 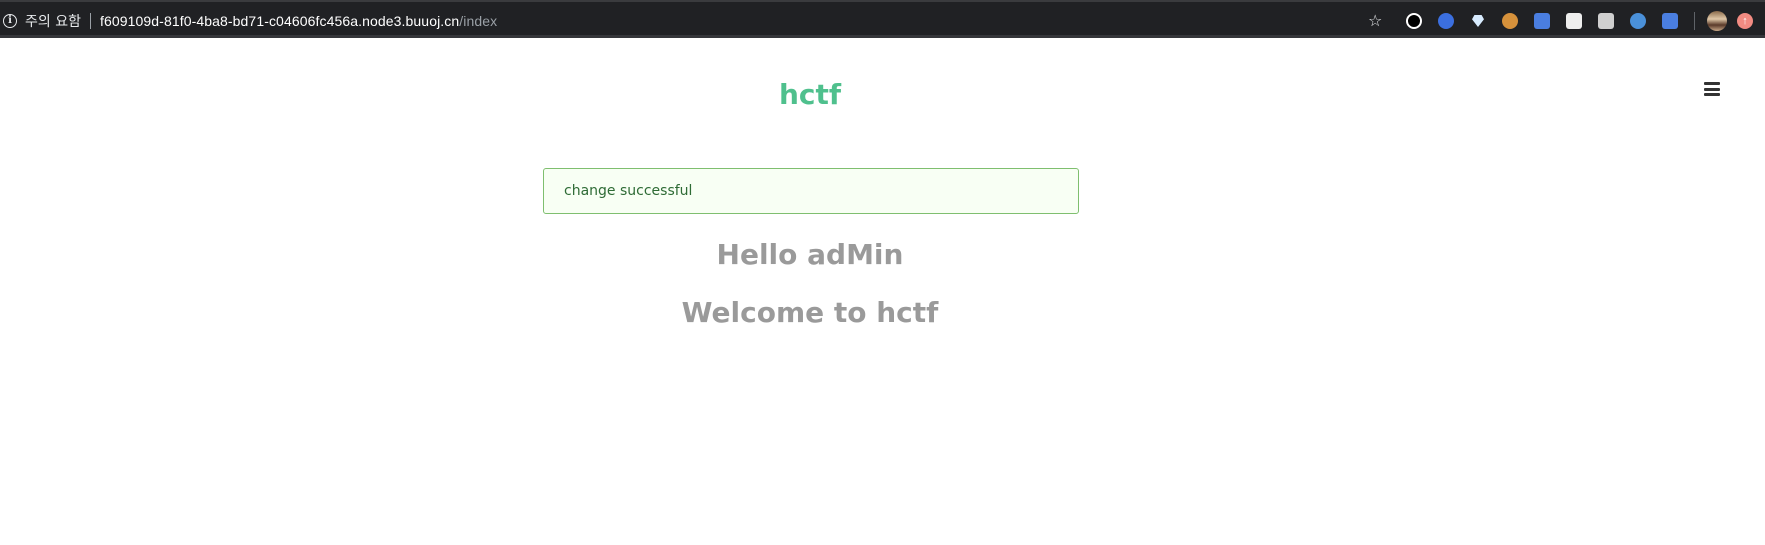 I want to click on info-icon: i, so click(x=10, y=21).